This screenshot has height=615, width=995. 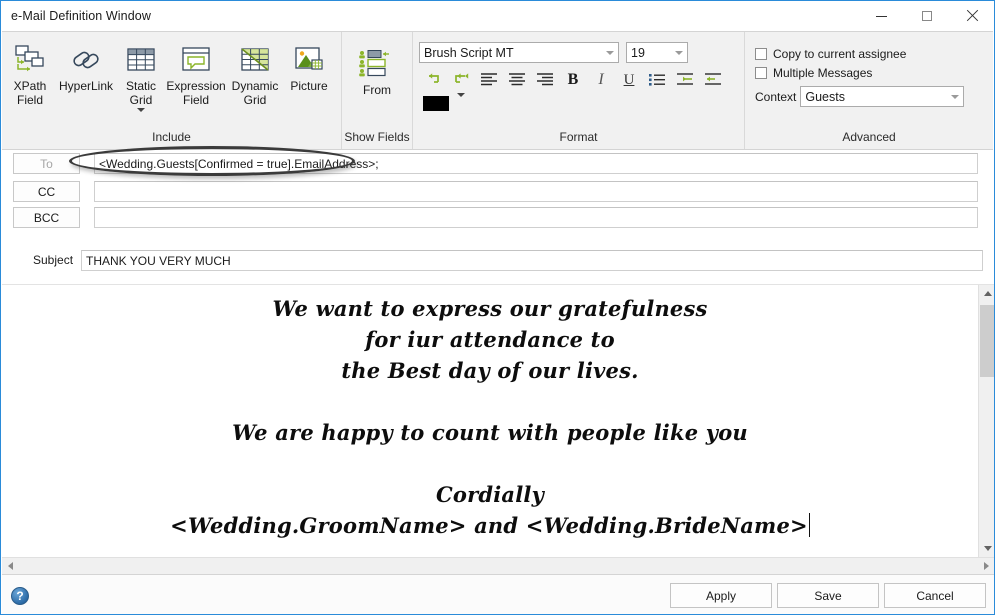 I want to click on hyperlink-label: HyperLink, so click(x=86, y=86).